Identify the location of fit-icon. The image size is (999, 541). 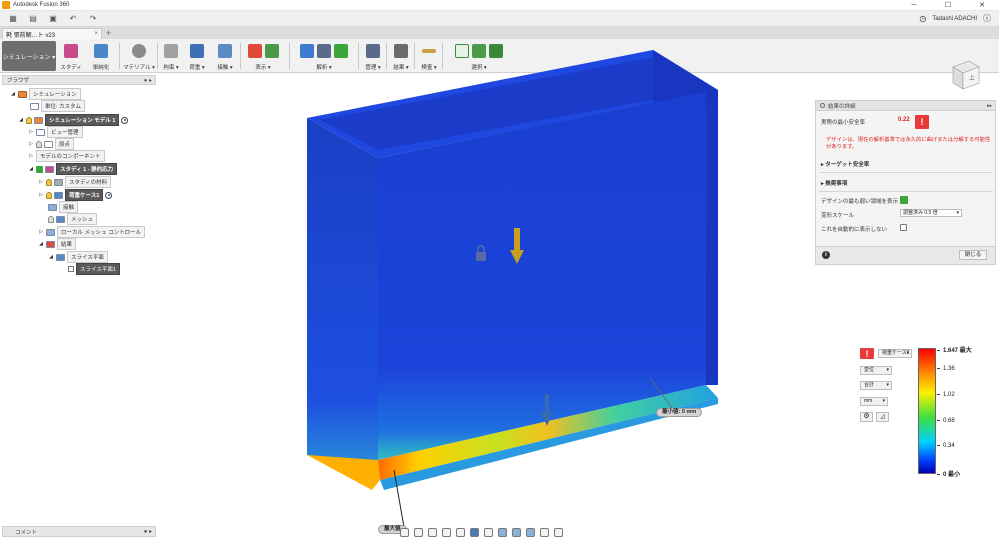
(460, 532).